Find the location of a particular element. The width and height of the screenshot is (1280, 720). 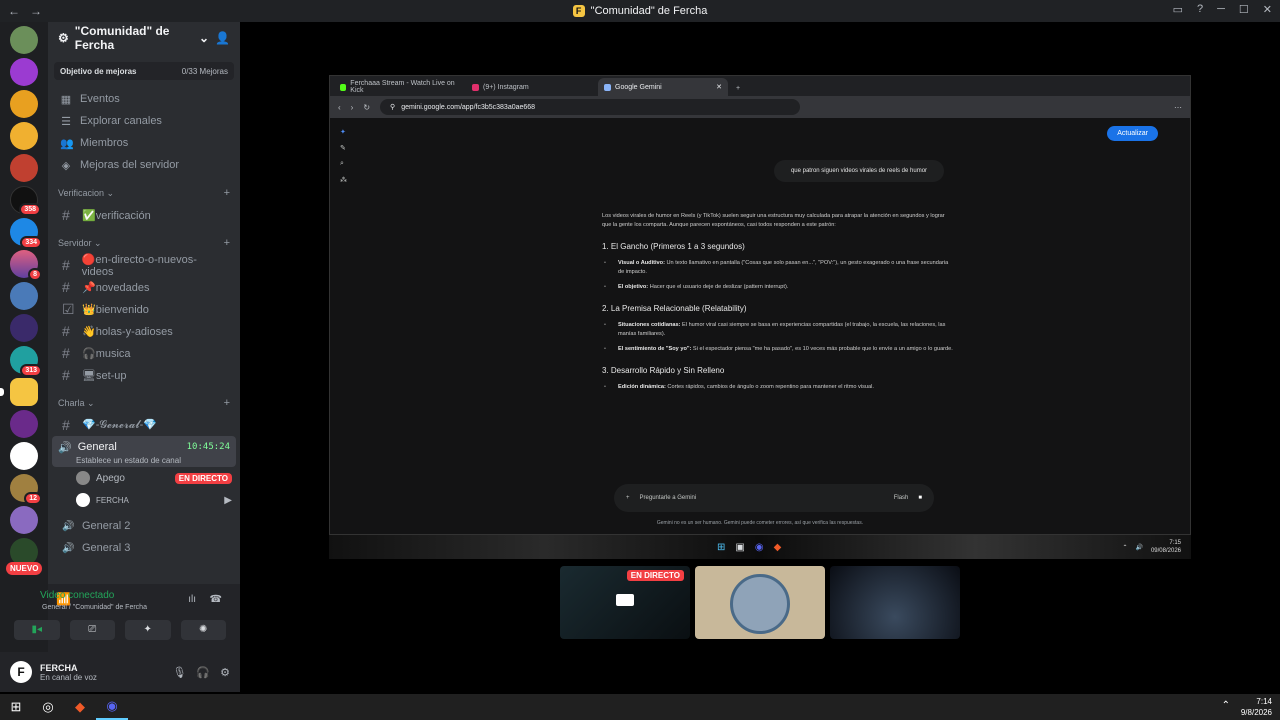

voice-channel-general-3: 🔊 General 3 is located at coordinates (144, 548).